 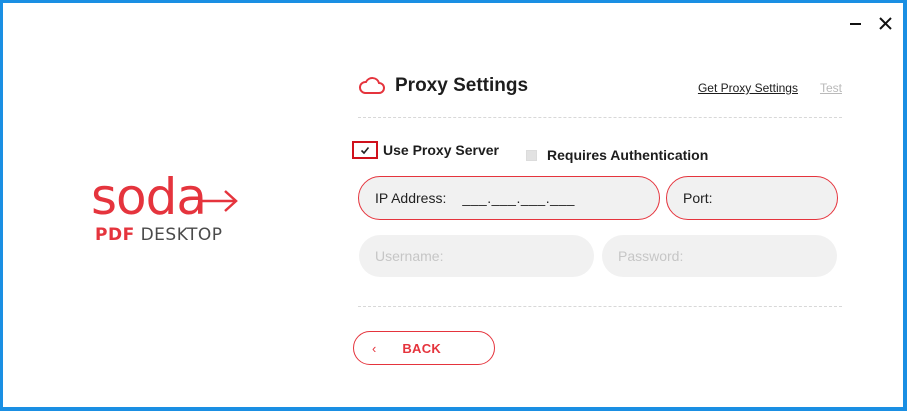 I want to click on checkmark-icon, so click(x=365, y=150).